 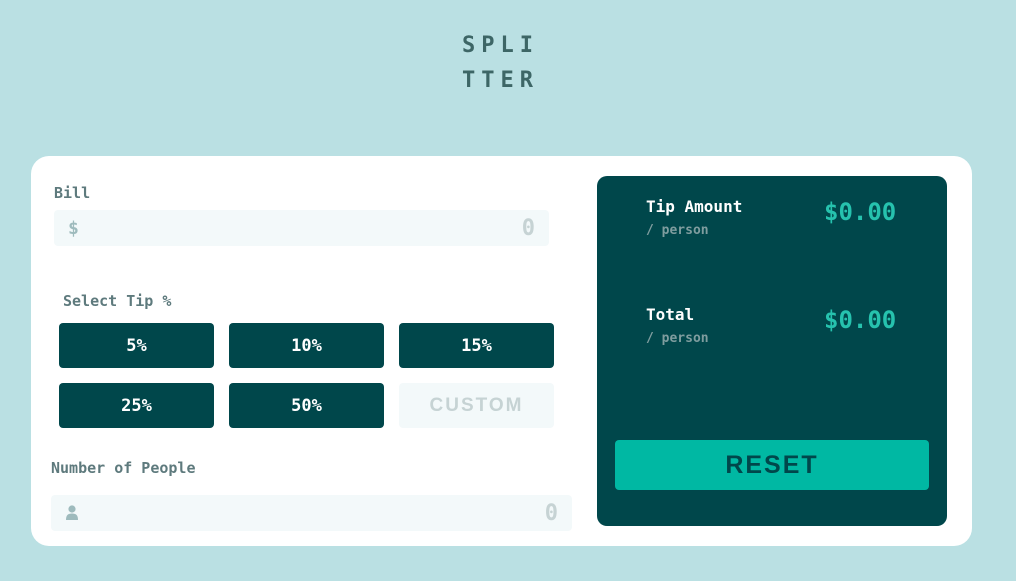 I want to click on people-input-value: 0, so click(x=551, y=513).